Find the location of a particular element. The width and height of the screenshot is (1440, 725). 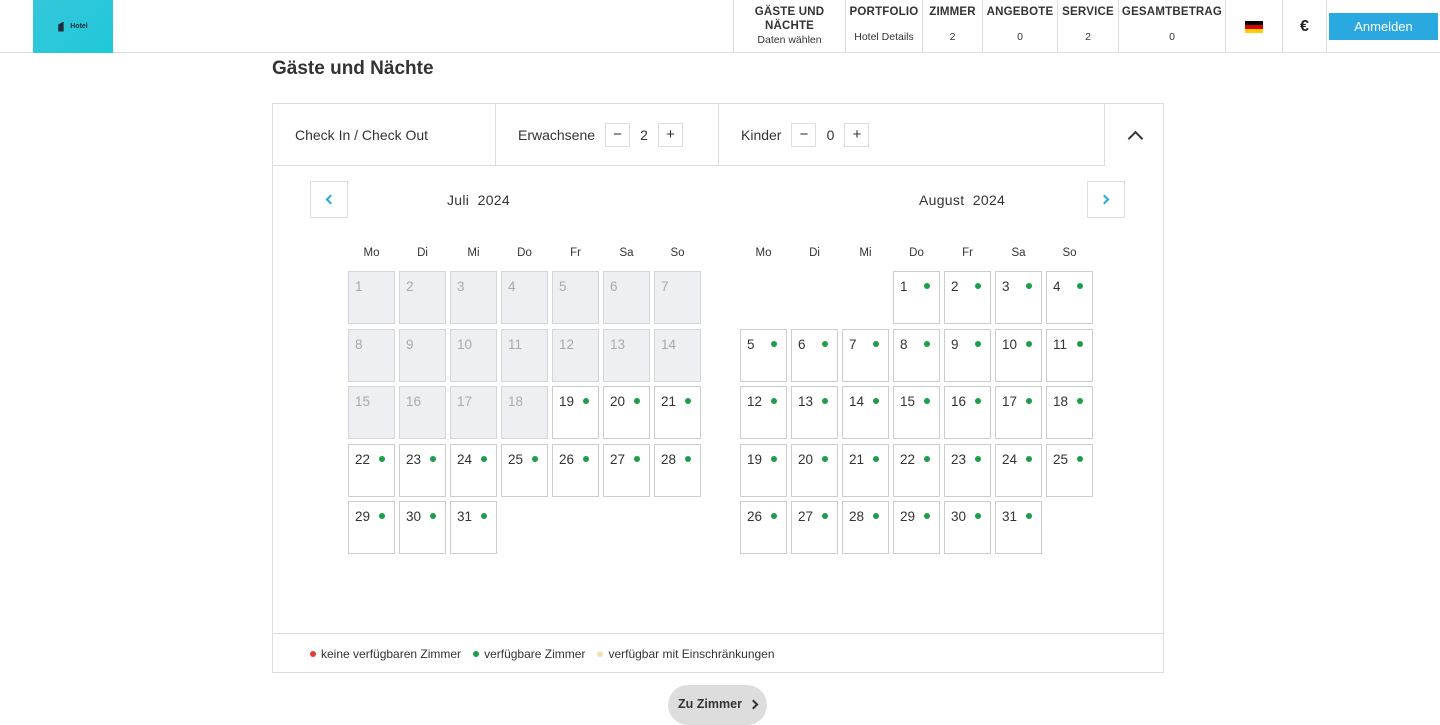

logo-icon is located at coordinates (61, 26).